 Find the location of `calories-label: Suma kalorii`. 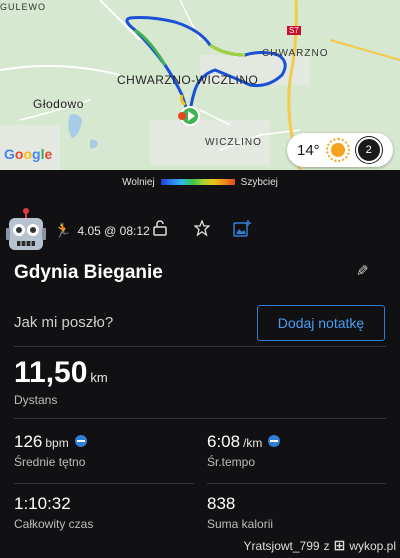

calories-label: Suma kalorii is located at coordinates (240, 524).